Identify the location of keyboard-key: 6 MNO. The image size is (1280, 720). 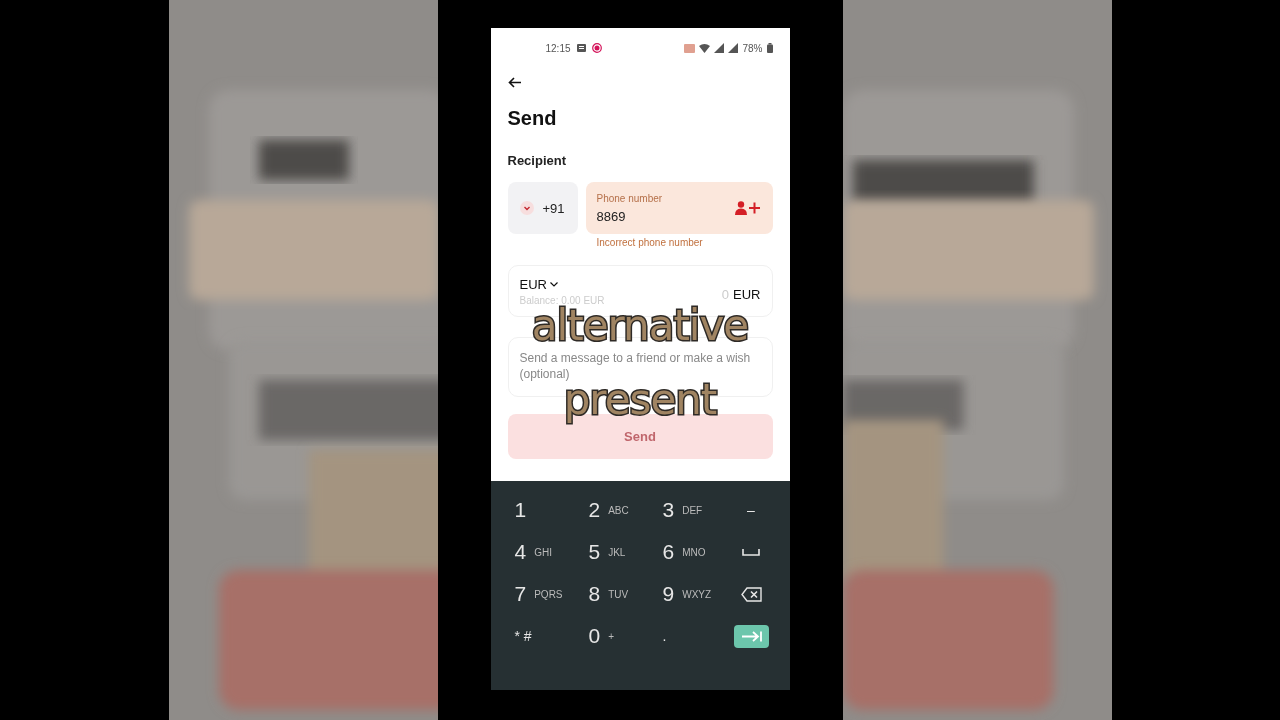
(684, 552).